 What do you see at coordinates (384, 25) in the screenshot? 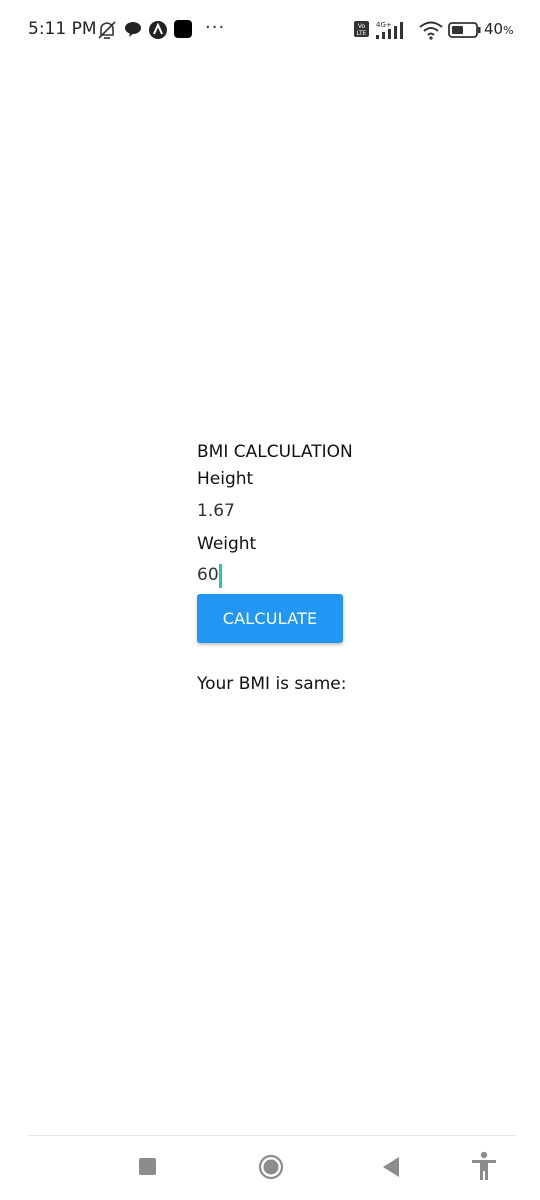
I see `svg-text: 4G+` at bounding box center [384, 25].